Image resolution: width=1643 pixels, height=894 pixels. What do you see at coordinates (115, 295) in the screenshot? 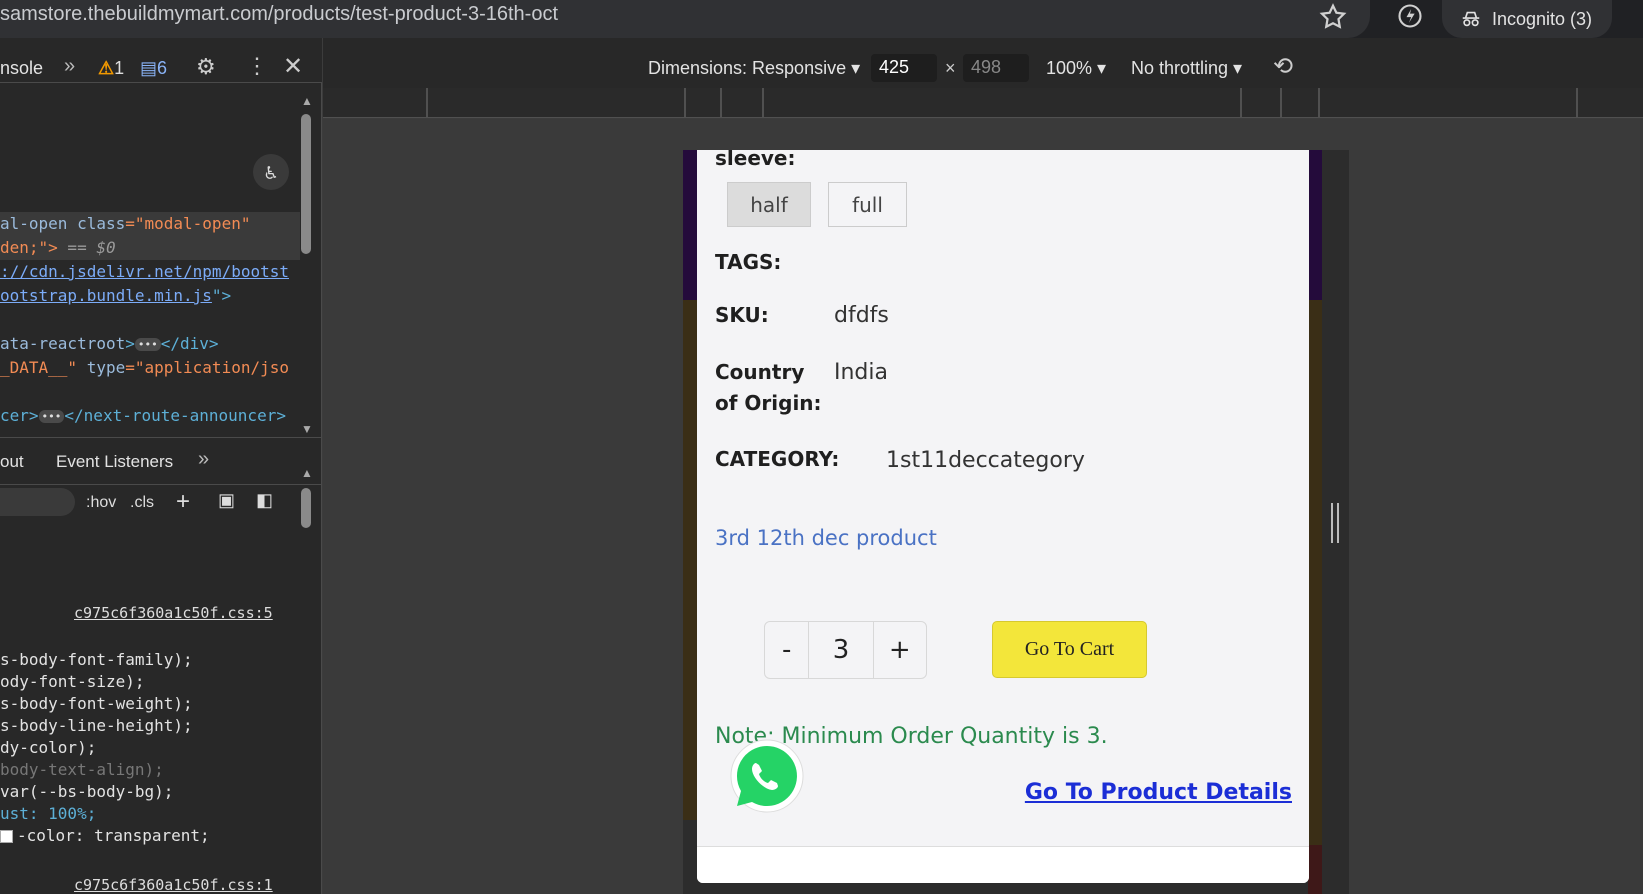
I see `code-line: ootstrap.bundle.min.js">` at bounding box center [115, 295].